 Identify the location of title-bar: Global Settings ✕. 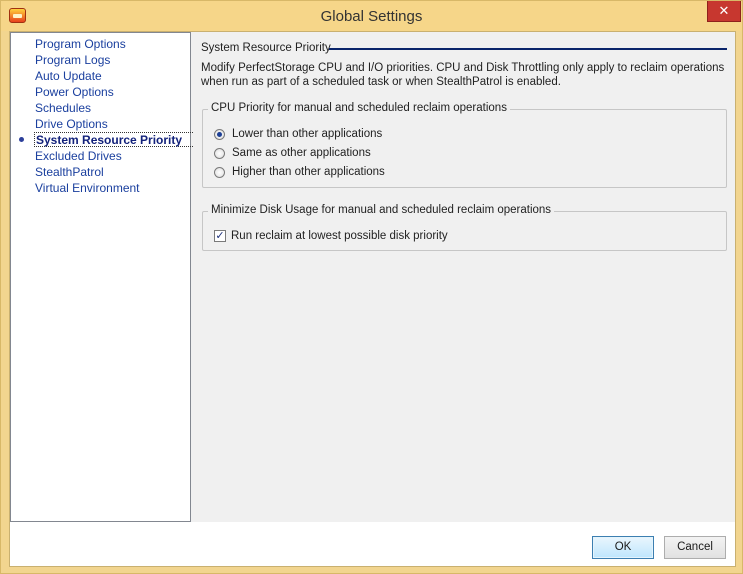
(371, 16).